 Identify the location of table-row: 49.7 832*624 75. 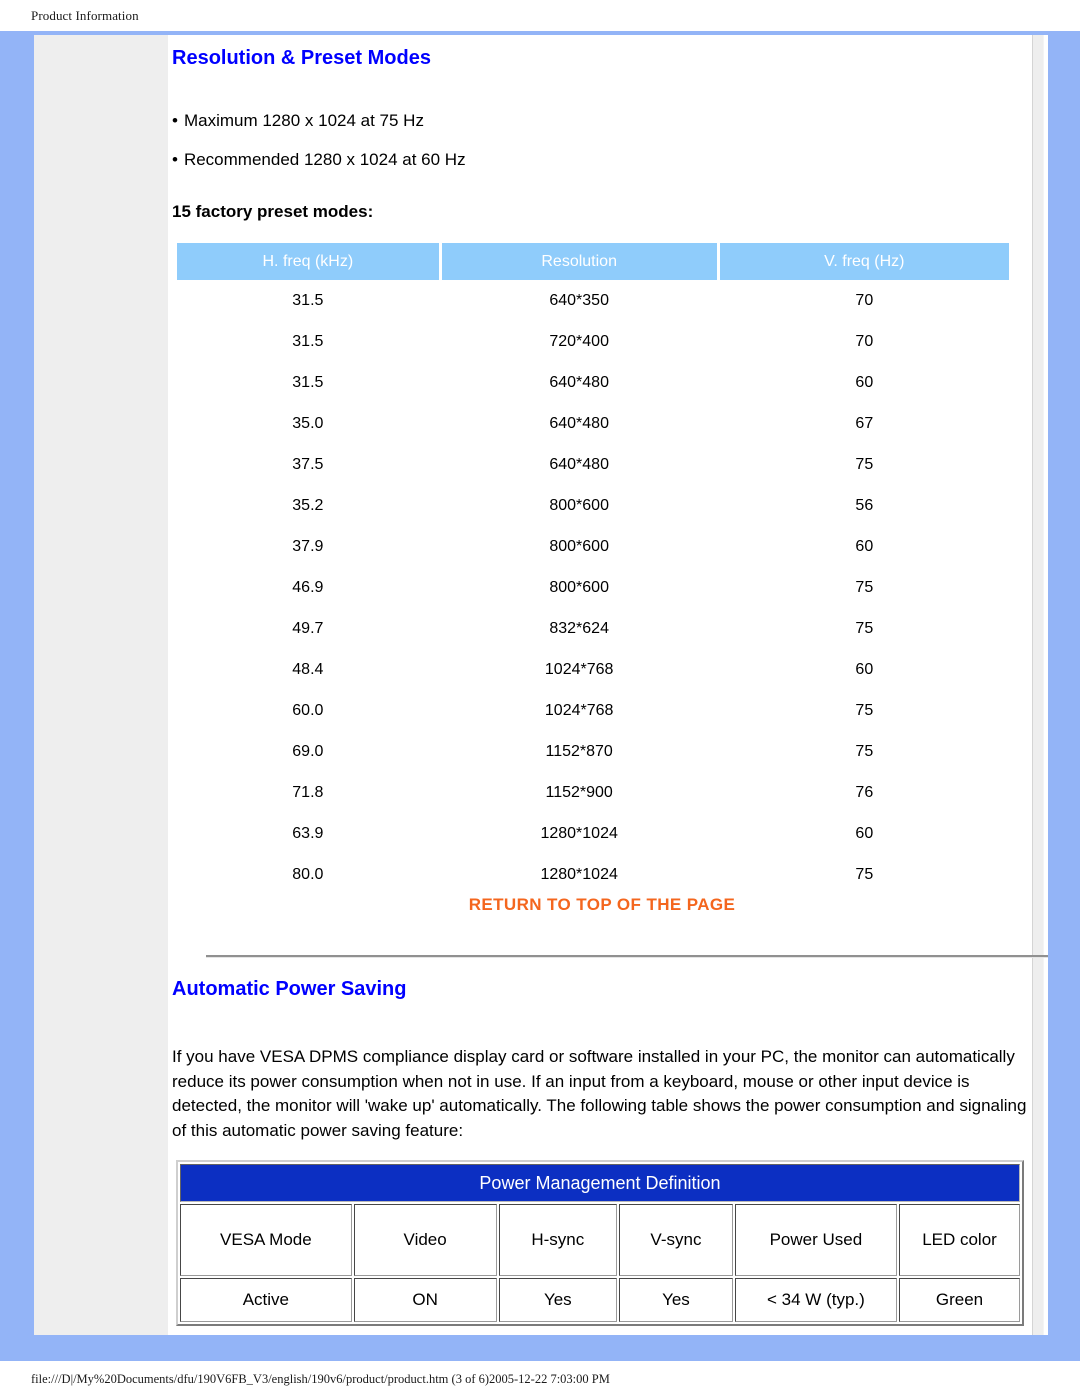
(593, 628).